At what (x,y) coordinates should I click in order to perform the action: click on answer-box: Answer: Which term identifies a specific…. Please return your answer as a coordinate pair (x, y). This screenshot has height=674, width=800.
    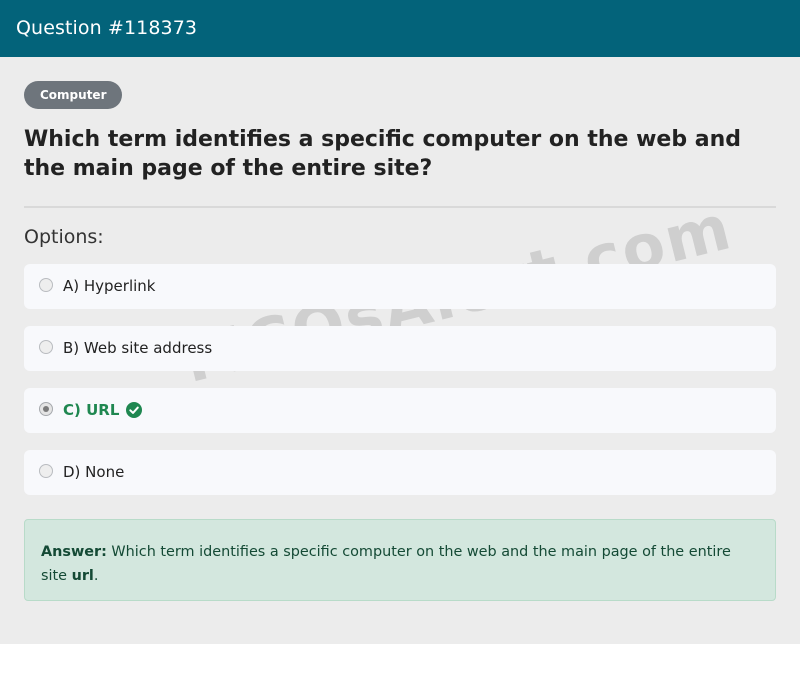
    Looking at the image, I should click on (400, 560).